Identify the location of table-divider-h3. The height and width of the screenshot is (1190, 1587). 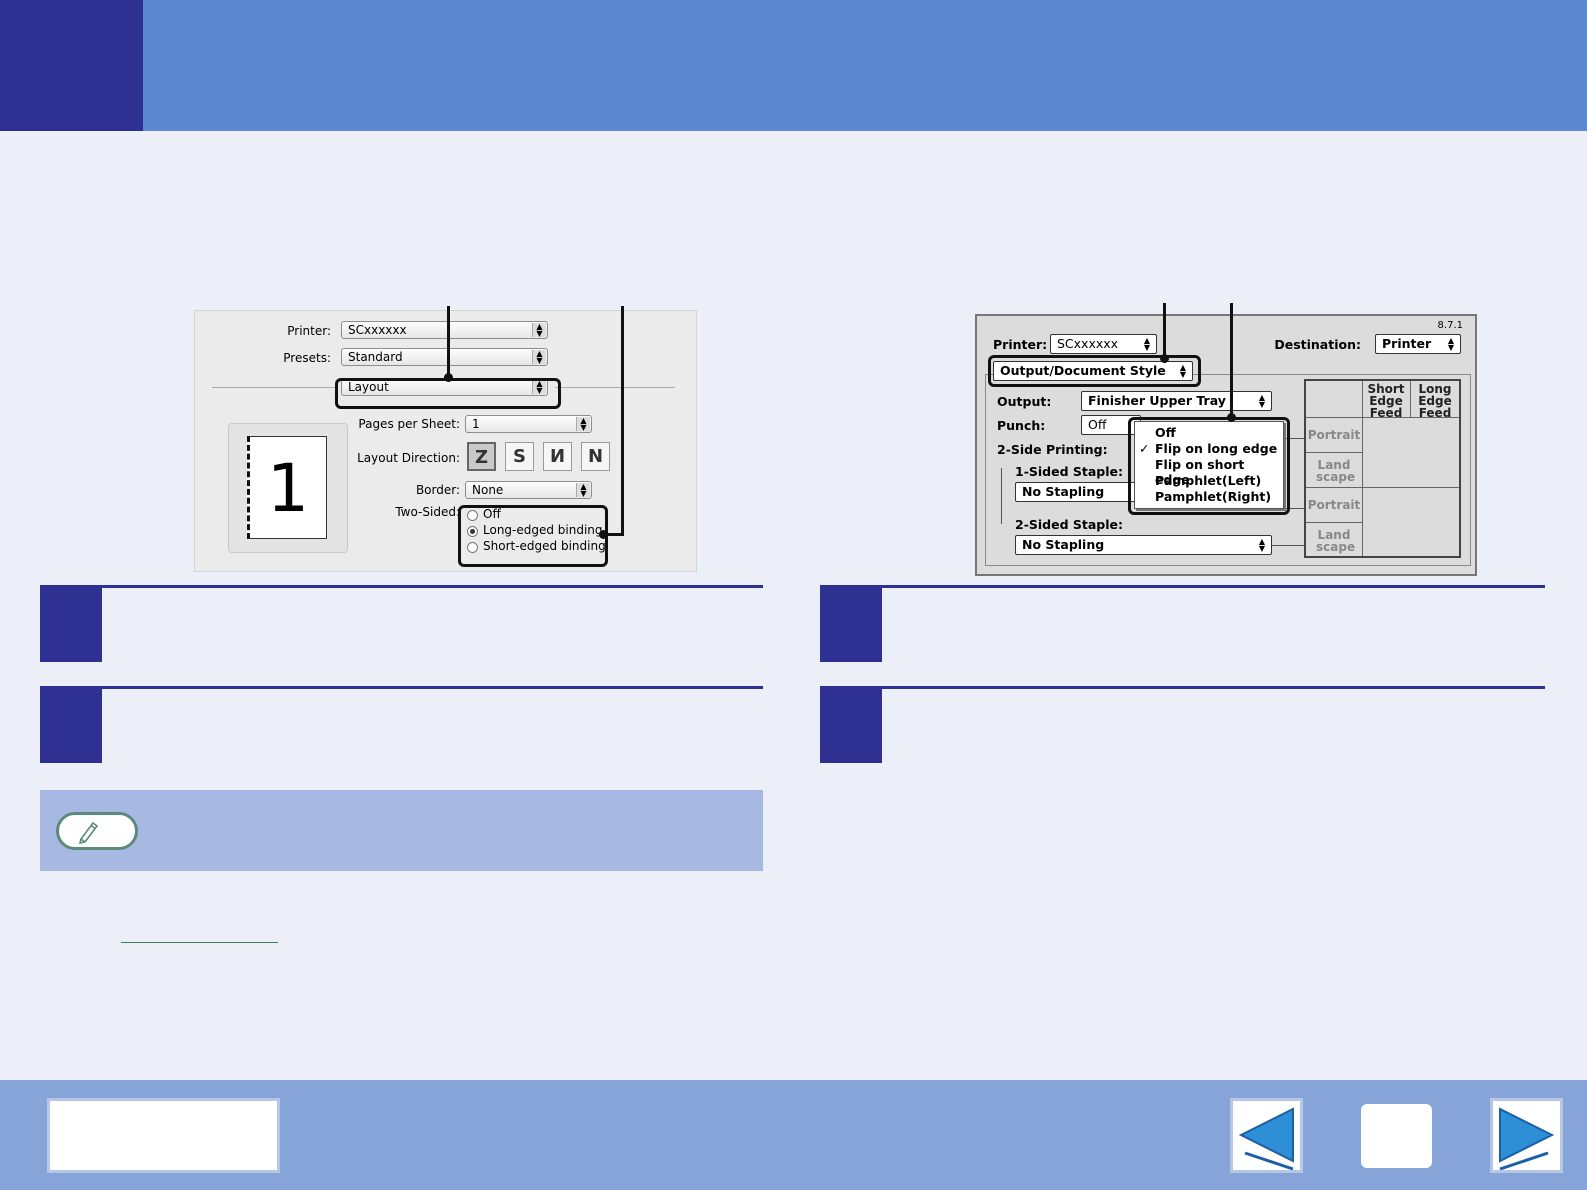
(1334, 452).